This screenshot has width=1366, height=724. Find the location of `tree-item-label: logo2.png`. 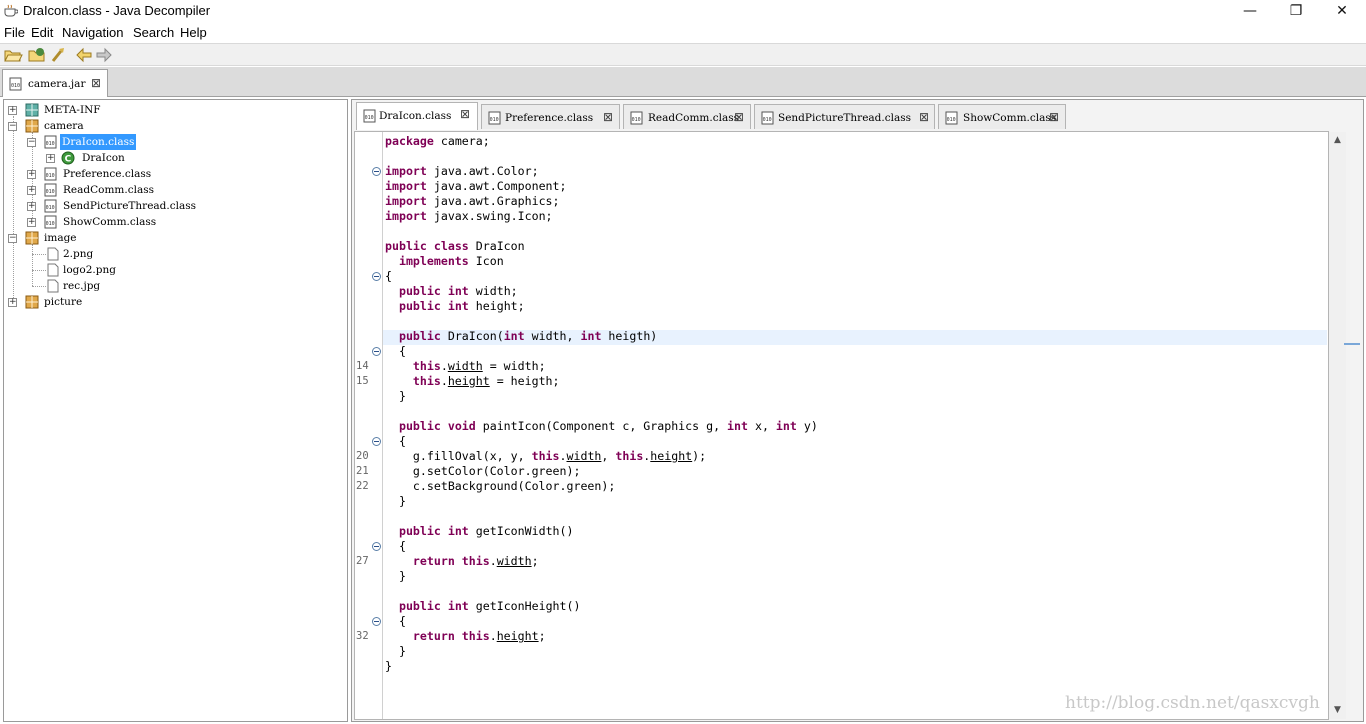

tree-item-label: logo2.png is located at coordinates (89, 270).